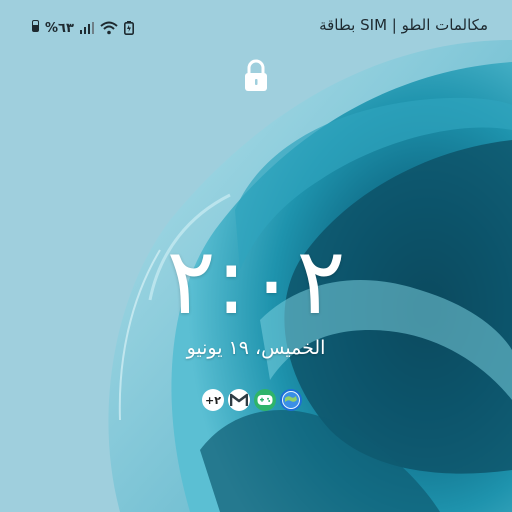  What do you see at coordinates (265, 400) in the screenshot?
I see `game-controller-icon` at bounding box center [265, 400].